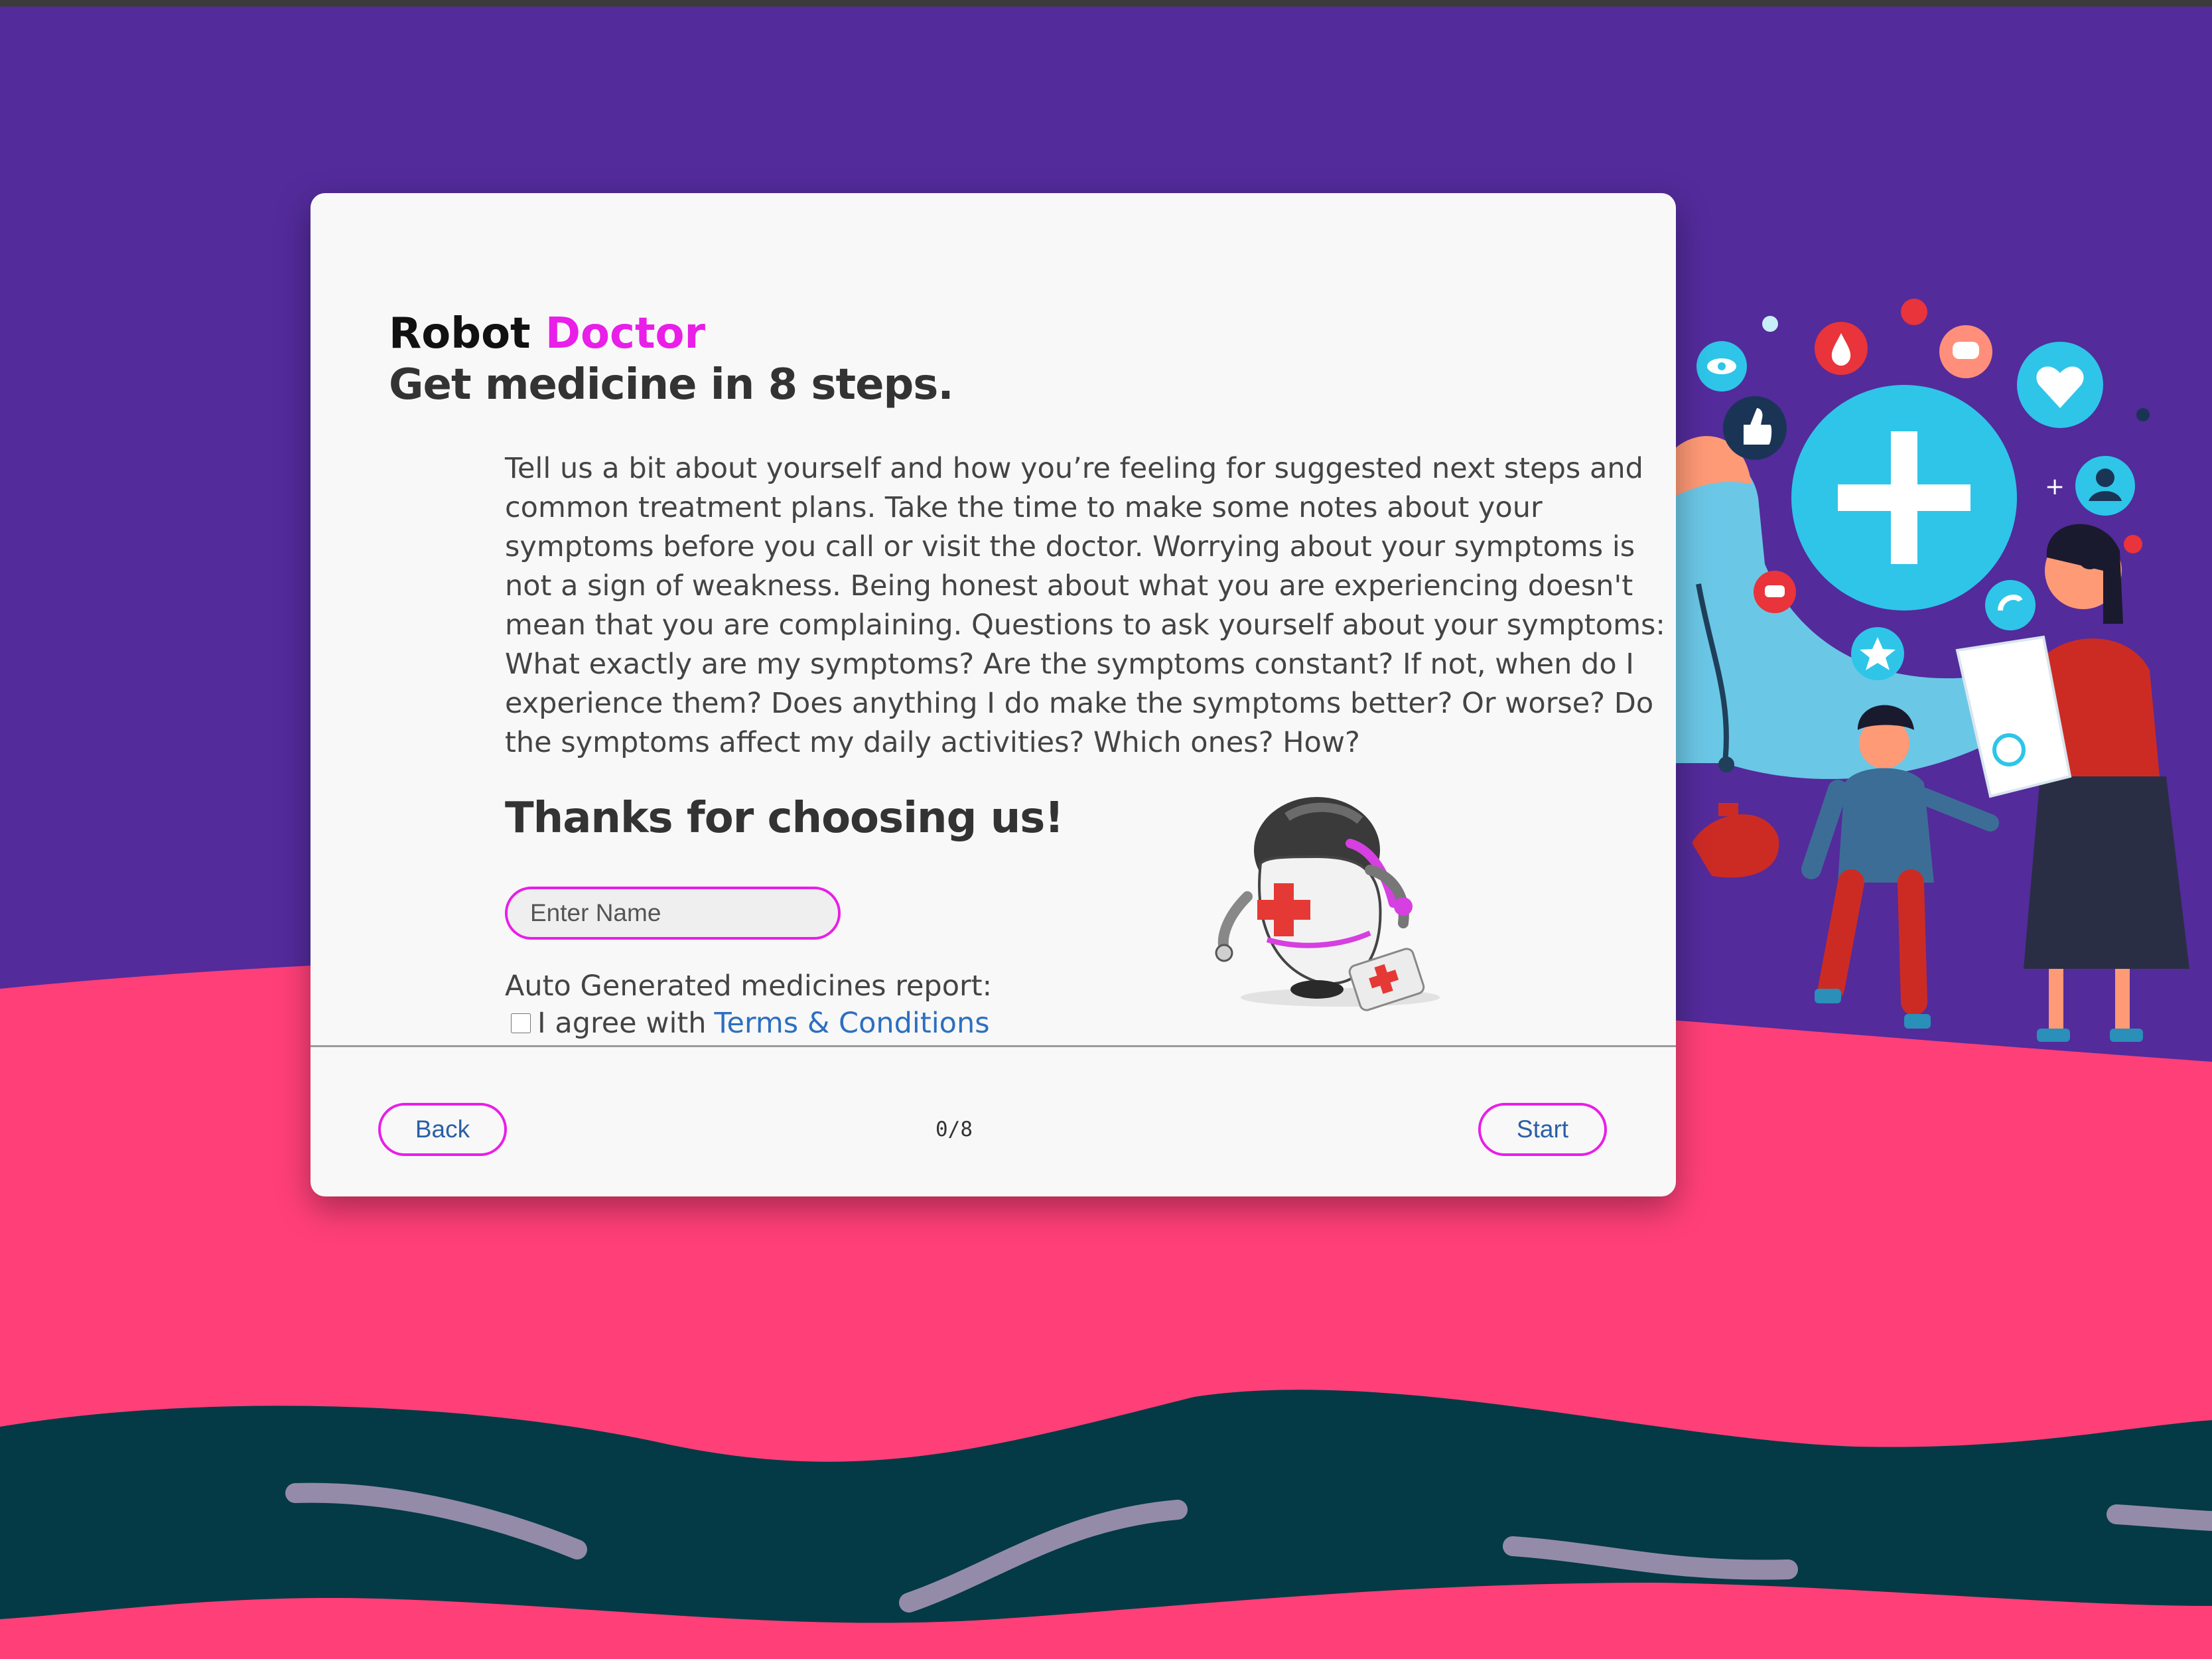 The image size is (2212, 1659). I want to click on brand-prefix: Robot, so click(460, 333).